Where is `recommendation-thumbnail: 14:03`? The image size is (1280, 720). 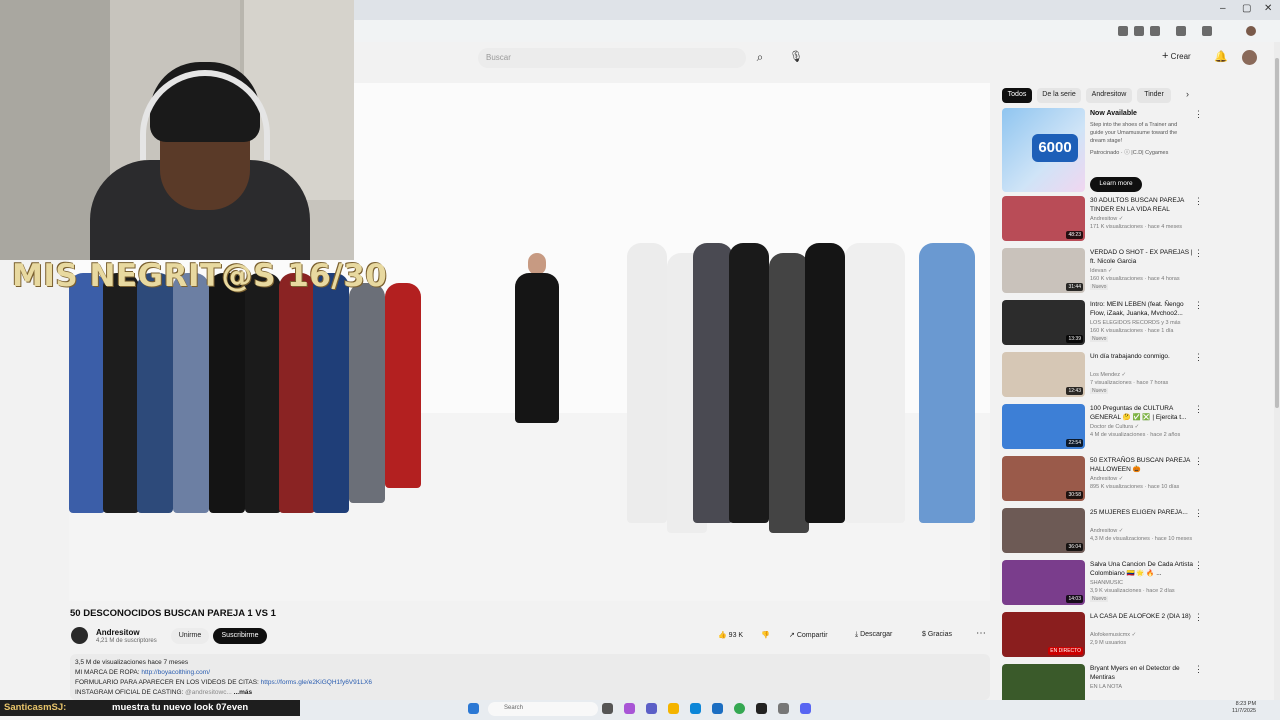 recommendation-thumbnail: 14:03 is located at coordinates (1043, 582).